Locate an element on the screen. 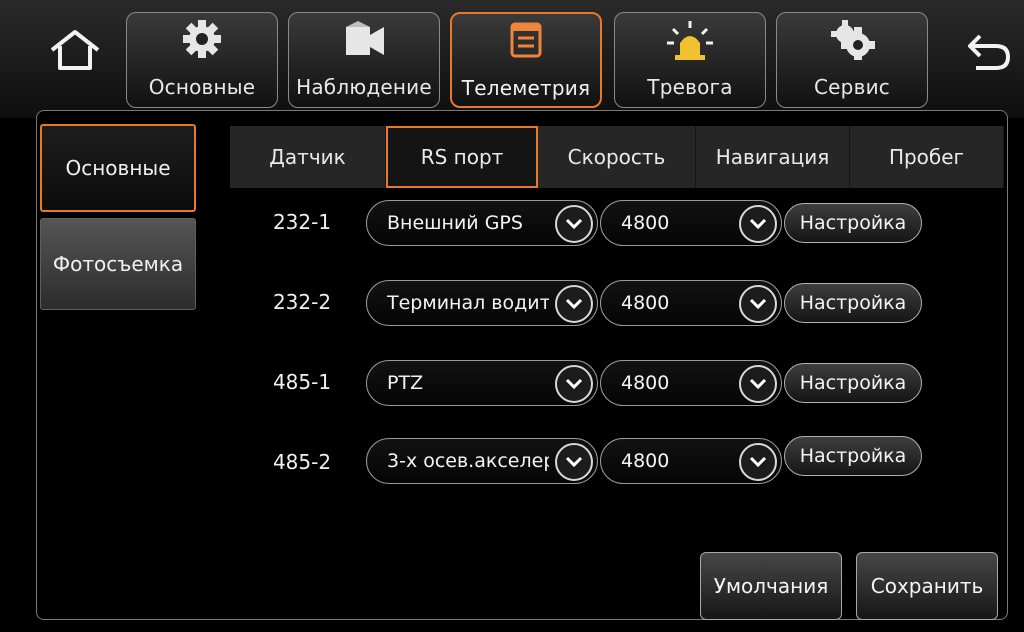  device-value: Внешний GPS is located at coordinates (455, 223).